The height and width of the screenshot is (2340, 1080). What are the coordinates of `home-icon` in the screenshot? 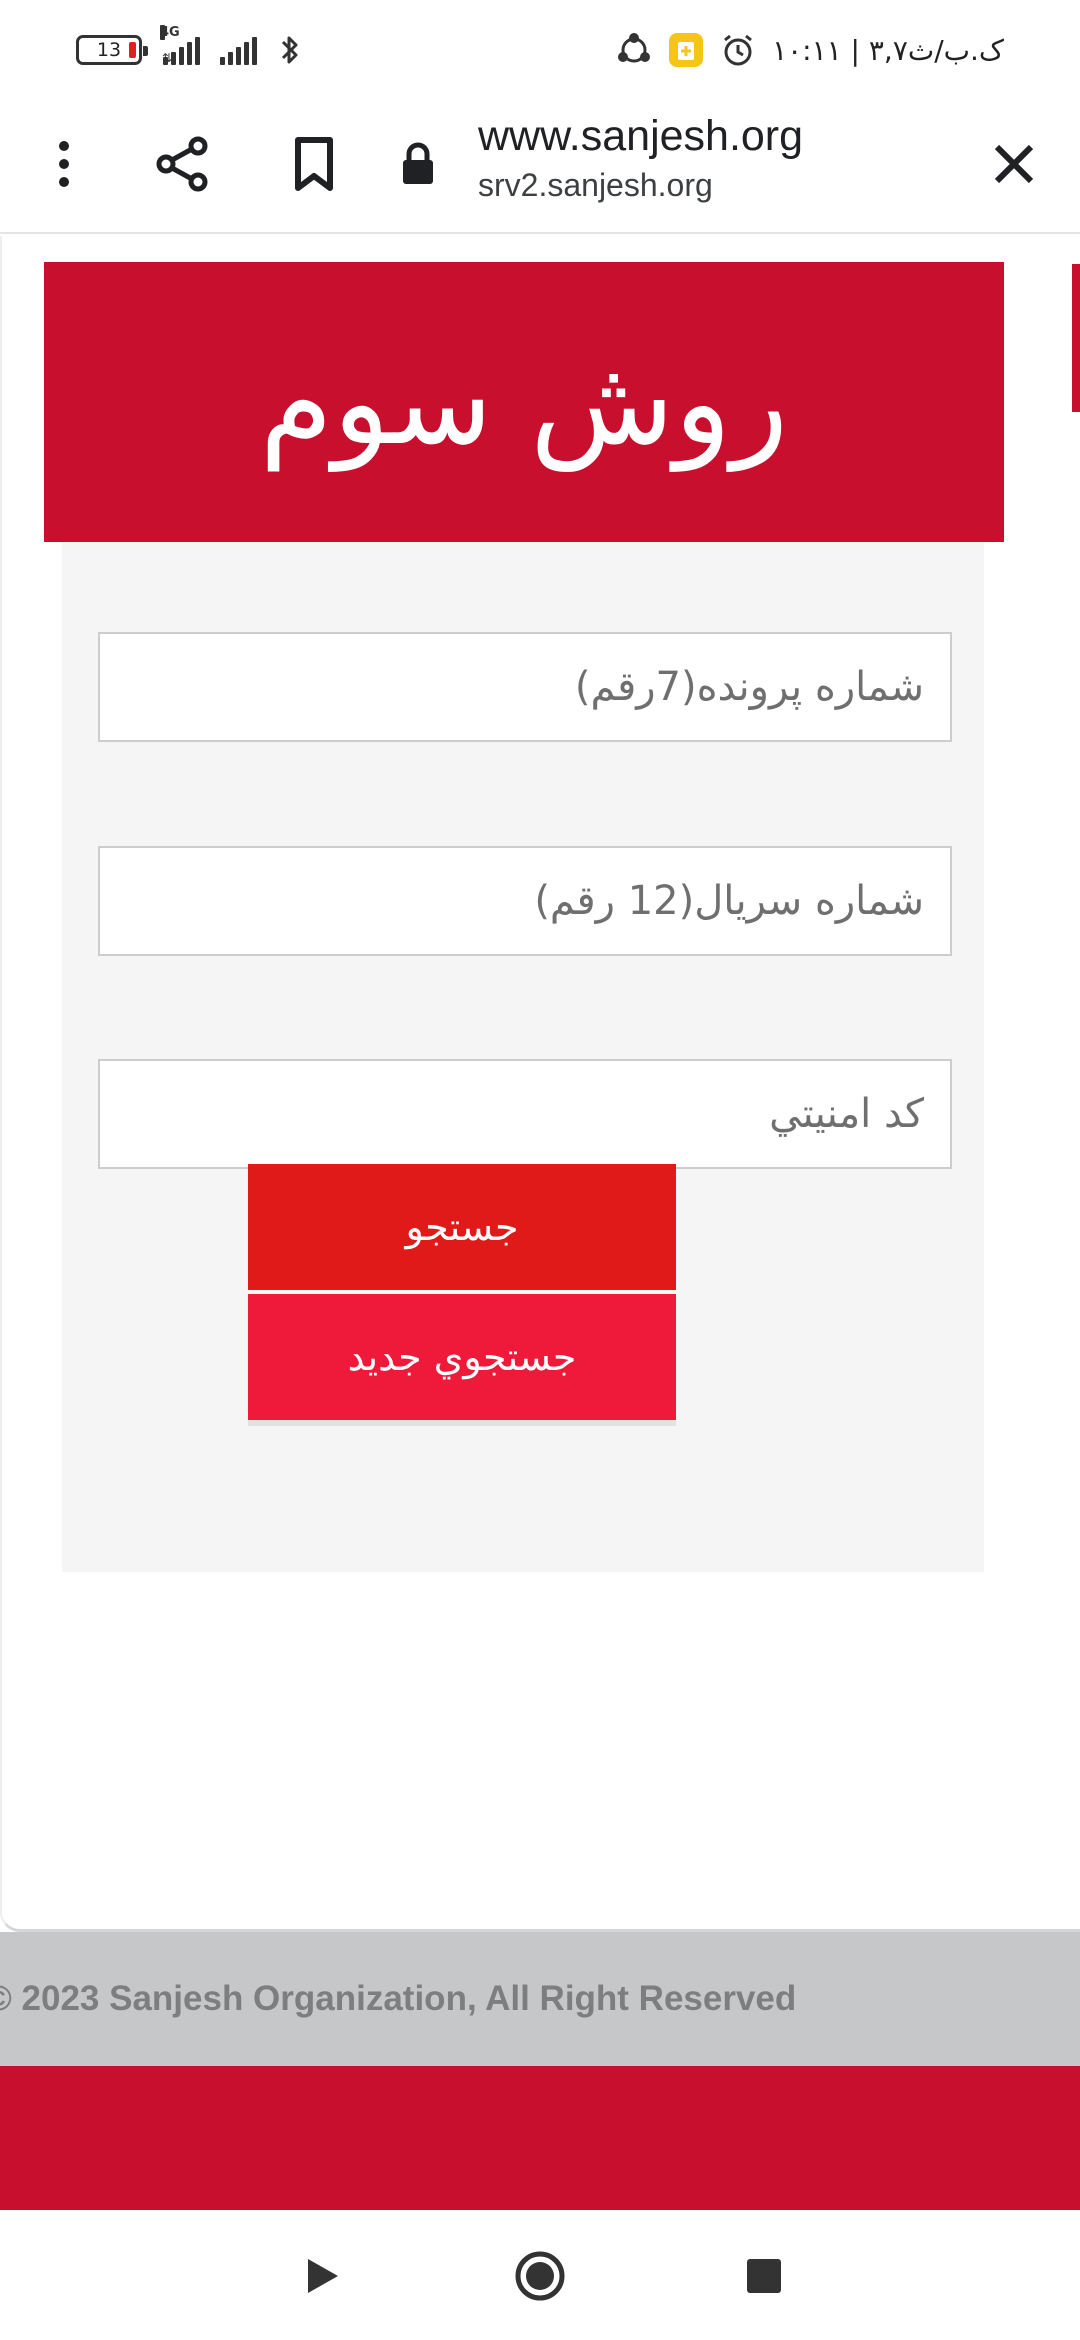 It's located at (540, 2276).